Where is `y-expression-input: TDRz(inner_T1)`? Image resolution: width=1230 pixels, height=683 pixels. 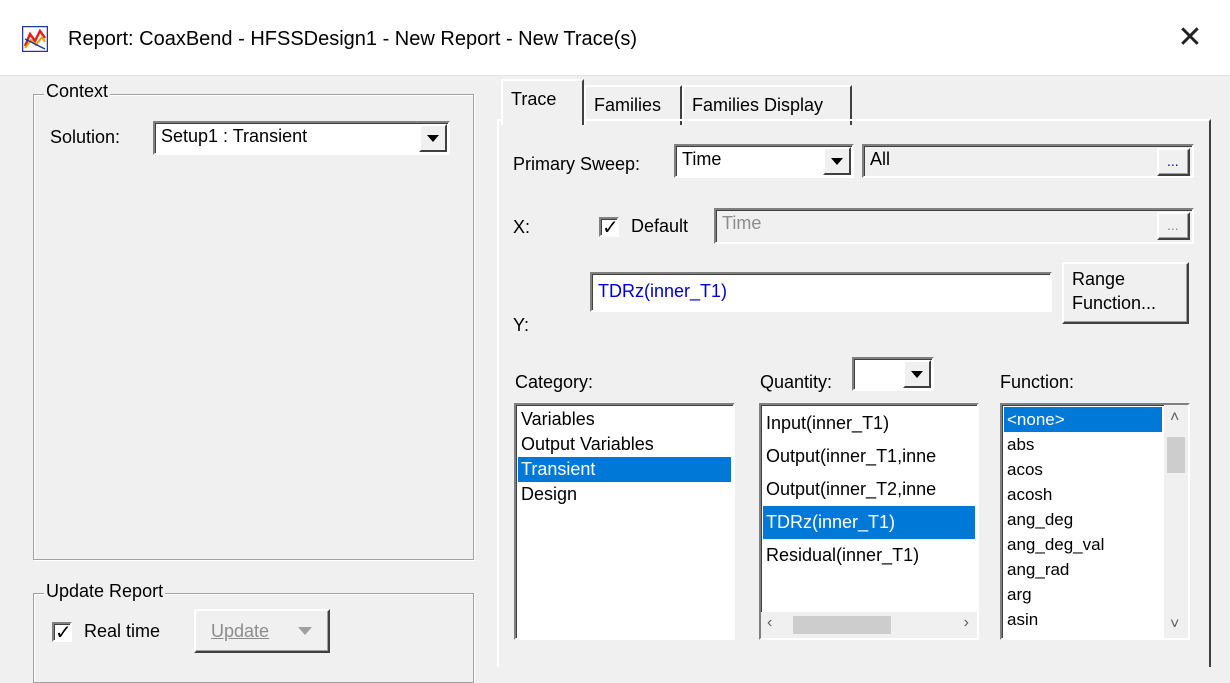 y-expression-input: TDRz(inner_T1) is located at coordinates (821, 292).